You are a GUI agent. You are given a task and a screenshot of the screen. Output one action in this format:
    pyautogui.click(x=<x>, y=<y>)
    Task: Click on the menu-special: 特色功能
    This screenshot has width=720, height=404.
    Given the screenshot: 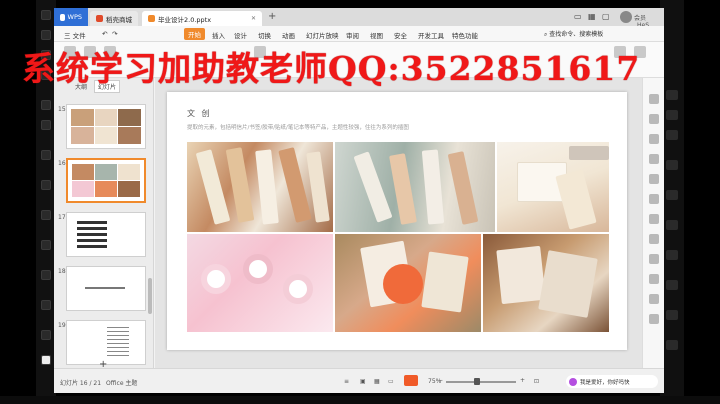 What is the action you would take?
    pyautogui.click(x=465, y=35)
    